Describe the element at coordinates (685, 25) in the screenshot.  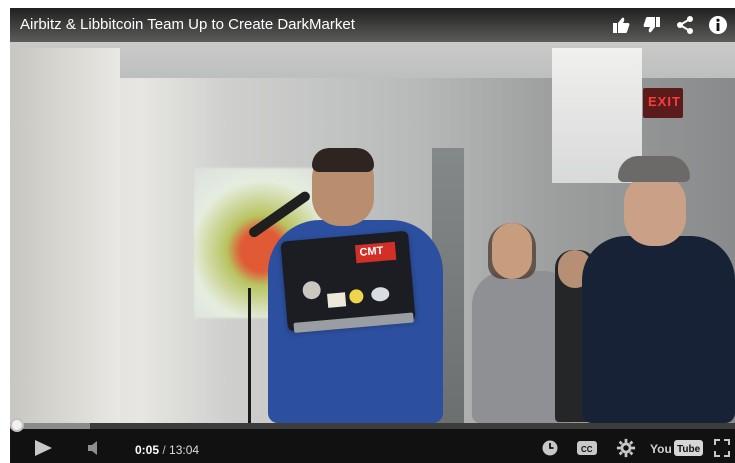
I see `share-icon` at that location.